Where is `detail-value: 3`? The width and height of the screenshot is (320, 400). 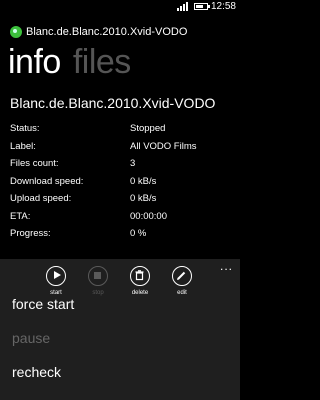
detail-value: 3 is located at coordinates (133, 164).